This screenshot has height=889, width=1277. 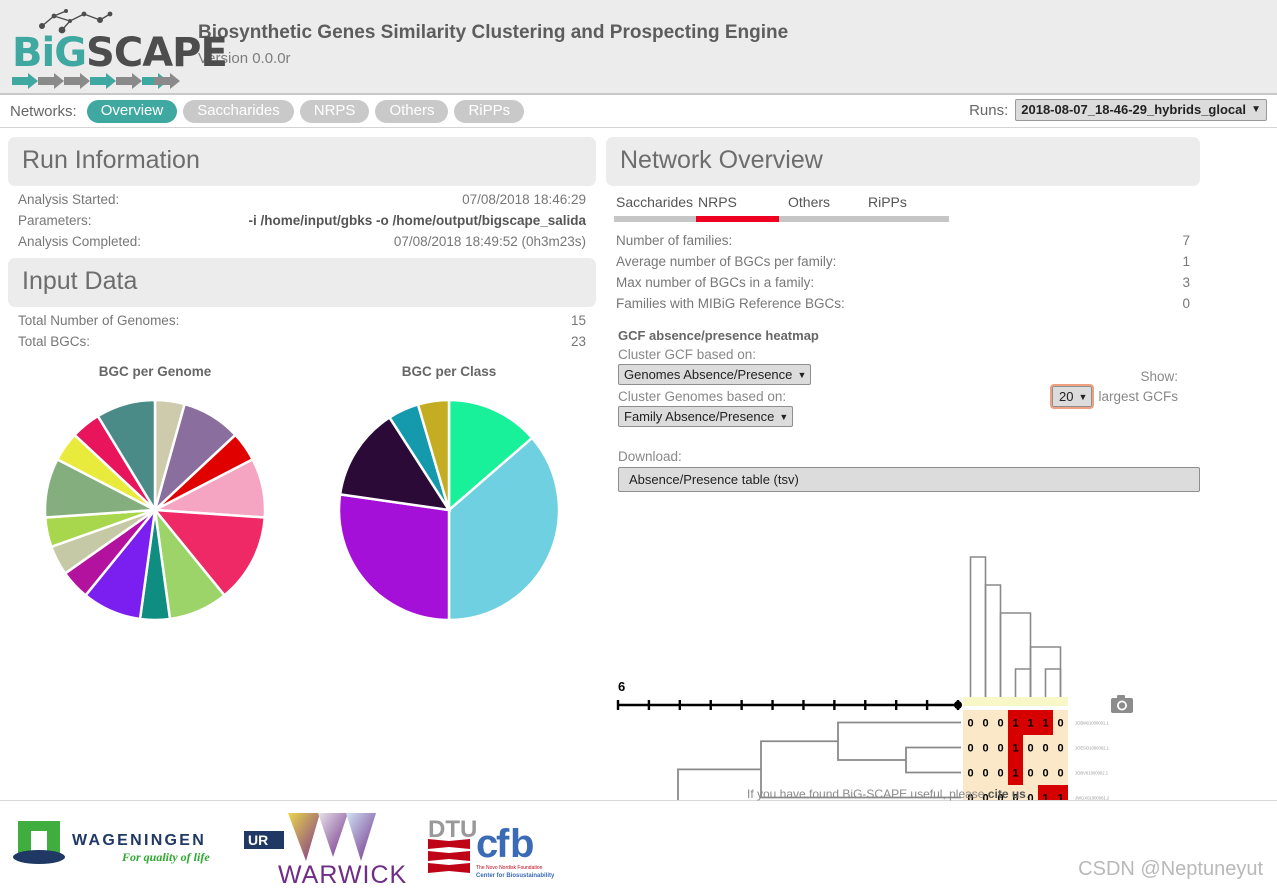 I want to click on row-key: Families with MIBiG Reference BGCs:, so click(x=730, y=303).